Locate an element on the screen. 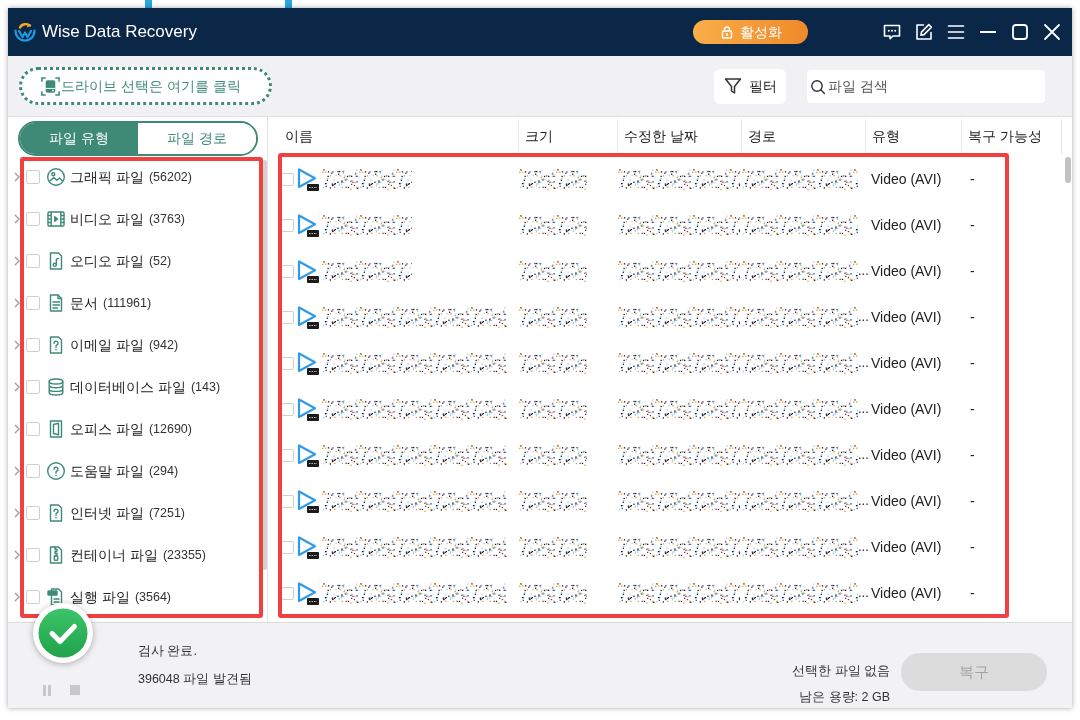 This screenshot has width=1080, height=720. database-icon is located at coordinates (56, 387).